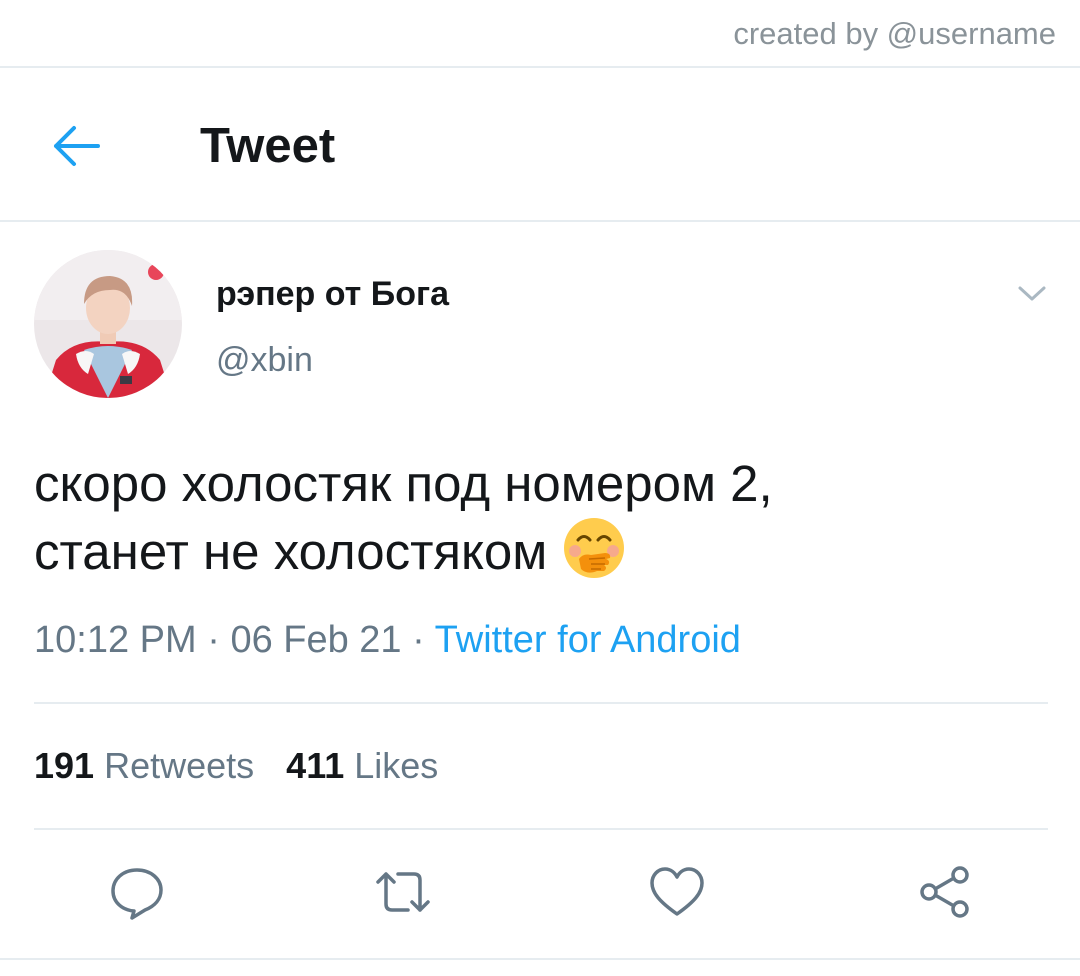 Image resolution: width=1080 pixels, height=976 pixels. What do you see at coordinates (403, 483) in the screenshot?
I see `tweet-text-line: скоро холостяк под номером 2,` at bounding box center [403, 483].